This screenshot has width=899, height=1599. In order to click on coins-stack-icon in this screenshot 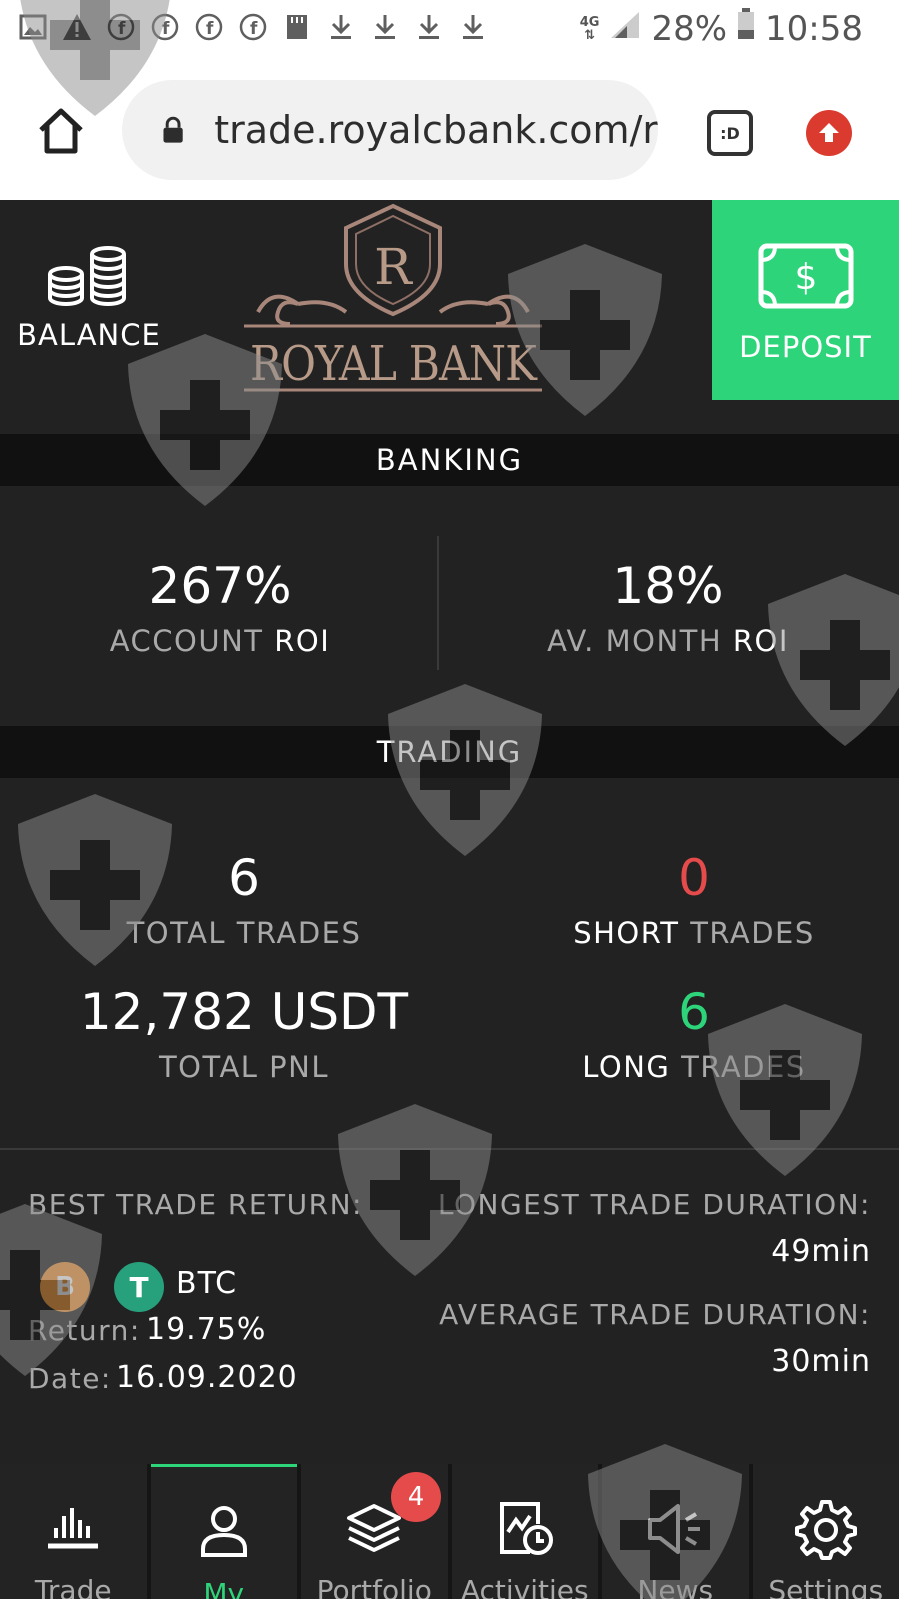, I will do `click(87, 276)`.